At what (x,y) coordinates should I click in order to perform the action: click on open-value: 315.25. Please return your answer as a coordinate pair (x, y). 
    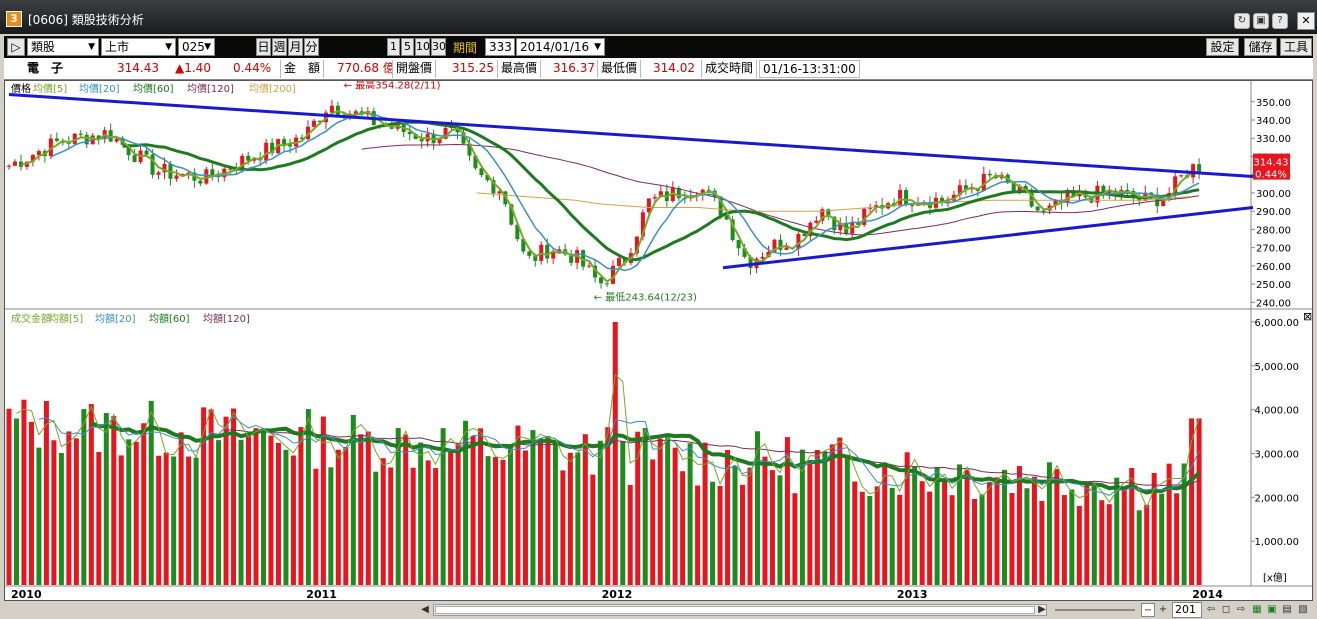
    Looking at the image, I should click on (473, 68).